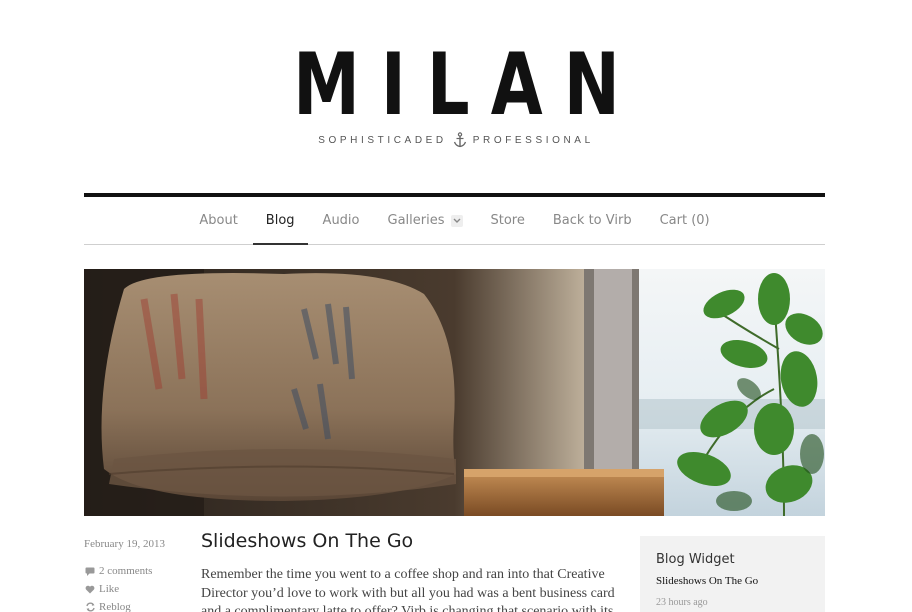  Describe the element at coordinates (533, 140) in the screenshot. I see `tagline-right: PROFESSIONAL` at that location.